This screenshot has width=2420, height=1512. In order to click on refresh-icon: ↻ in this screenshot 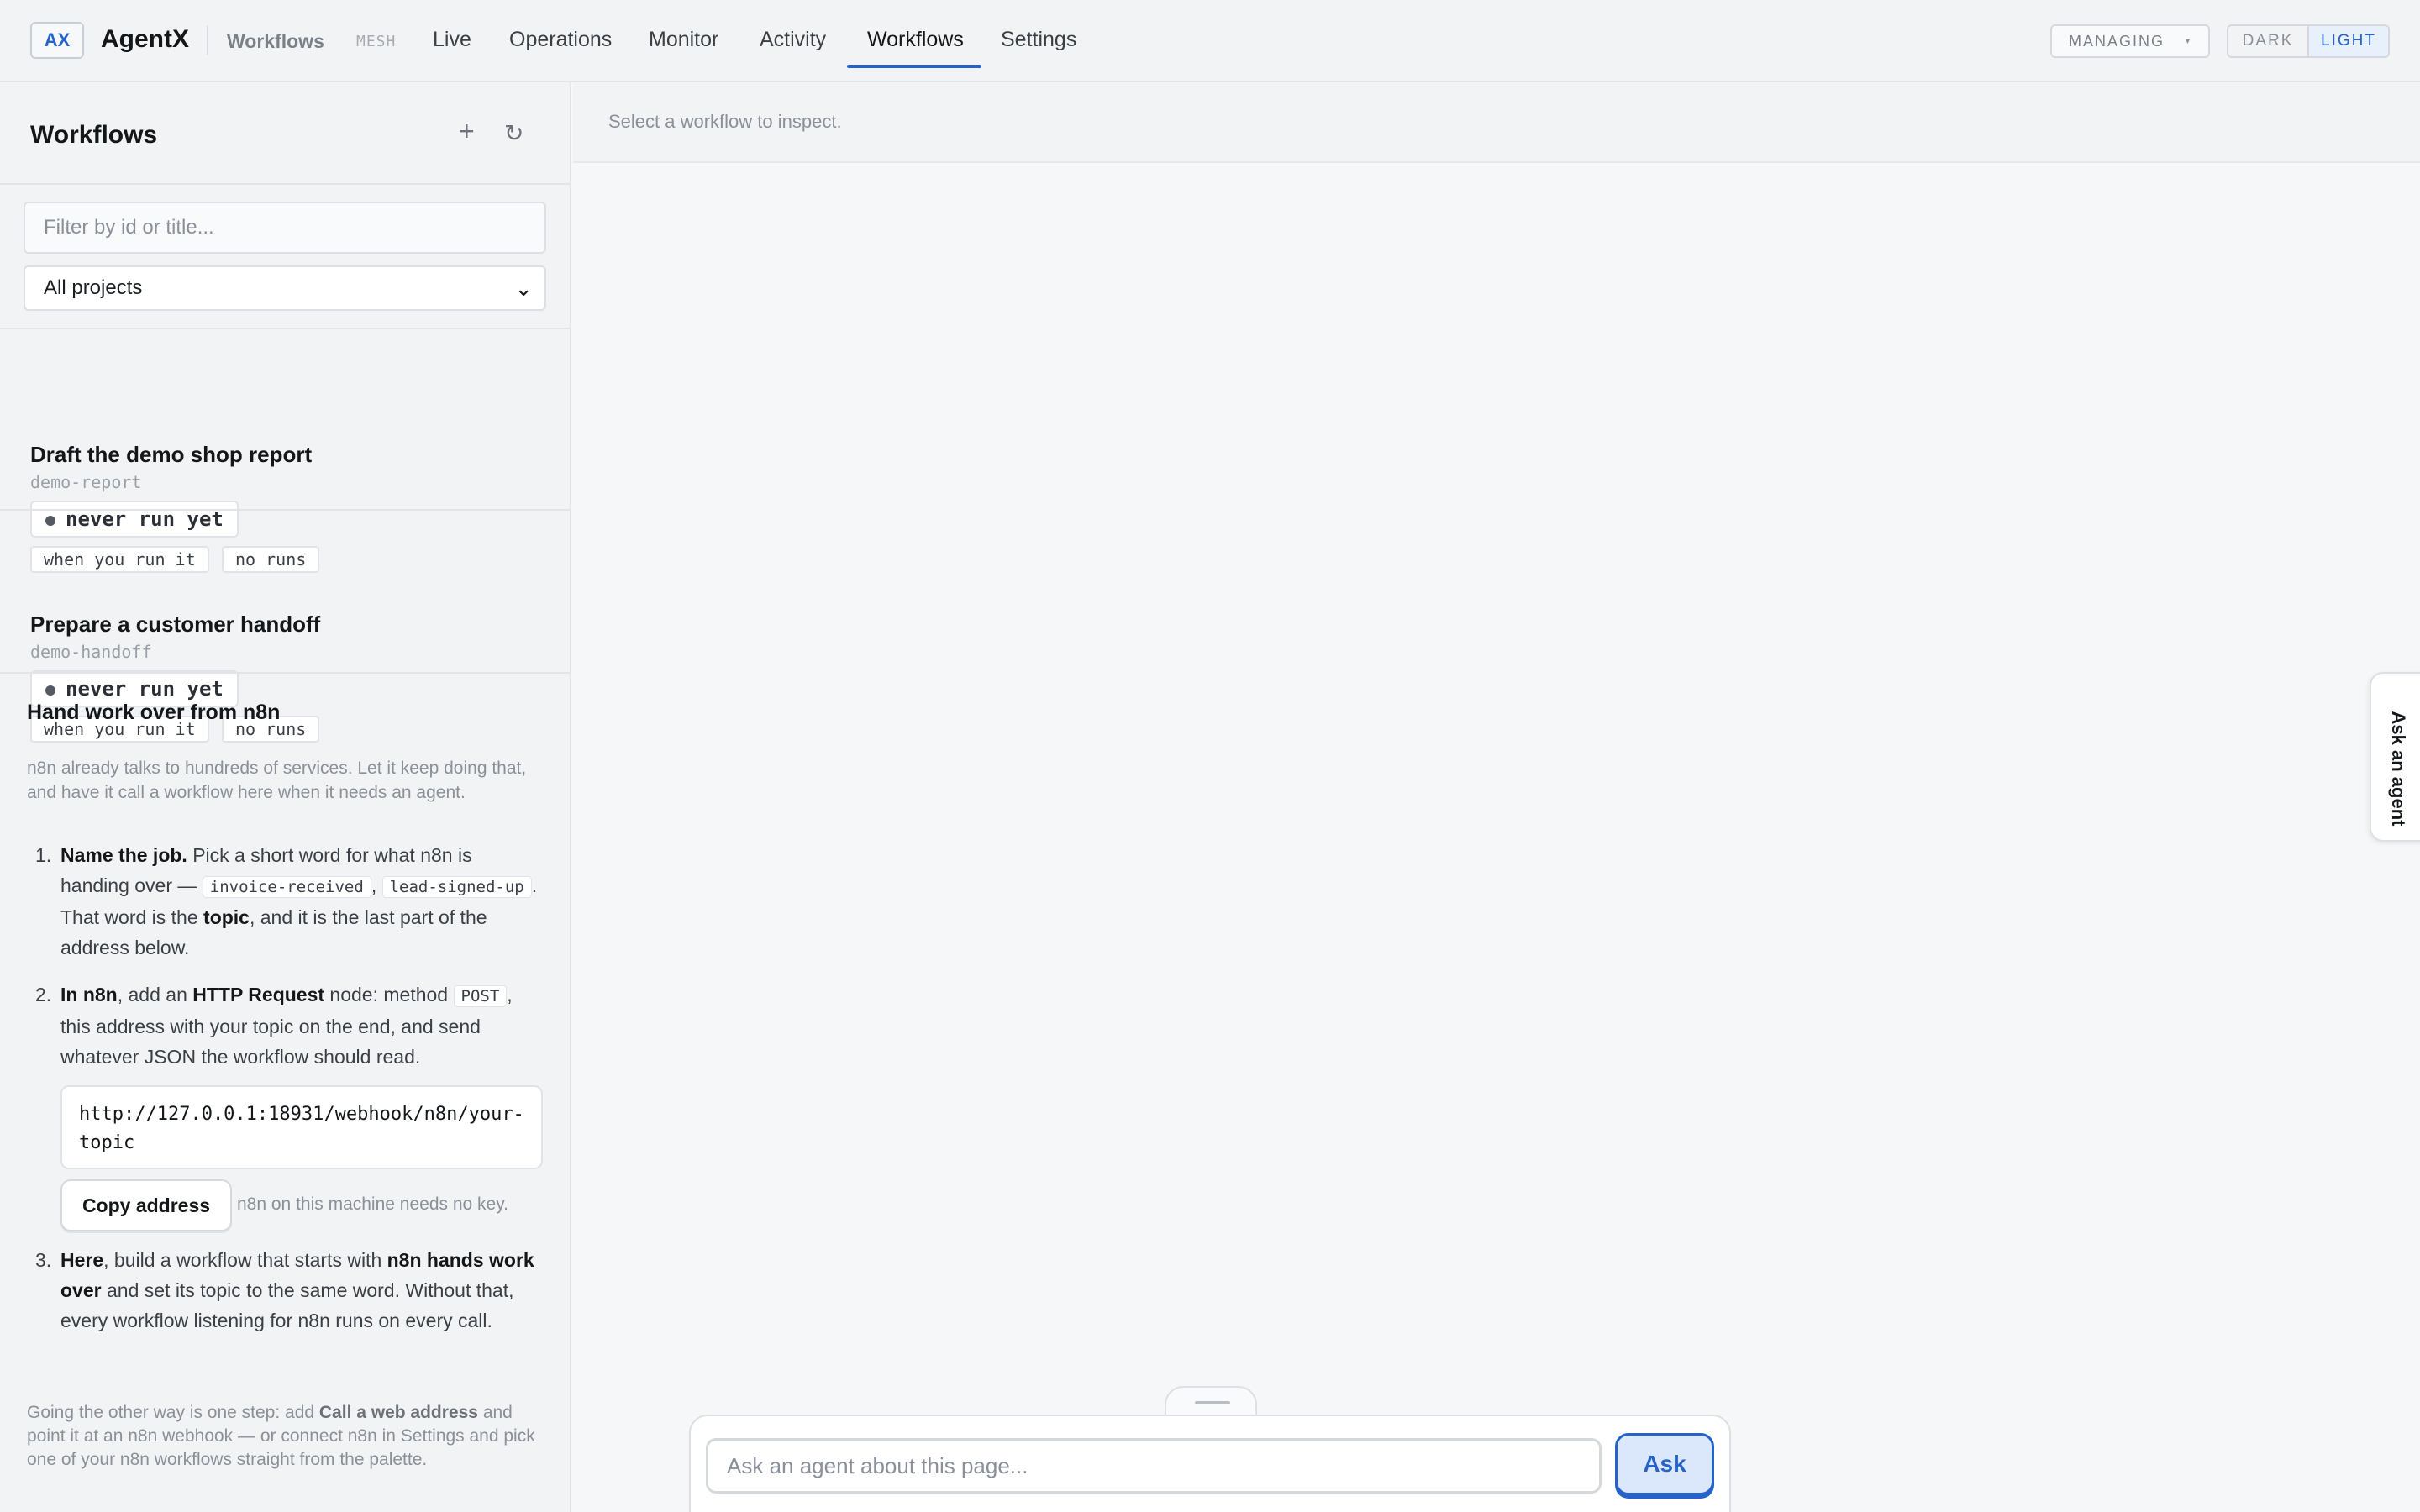, I will do `click(513, 133)`.